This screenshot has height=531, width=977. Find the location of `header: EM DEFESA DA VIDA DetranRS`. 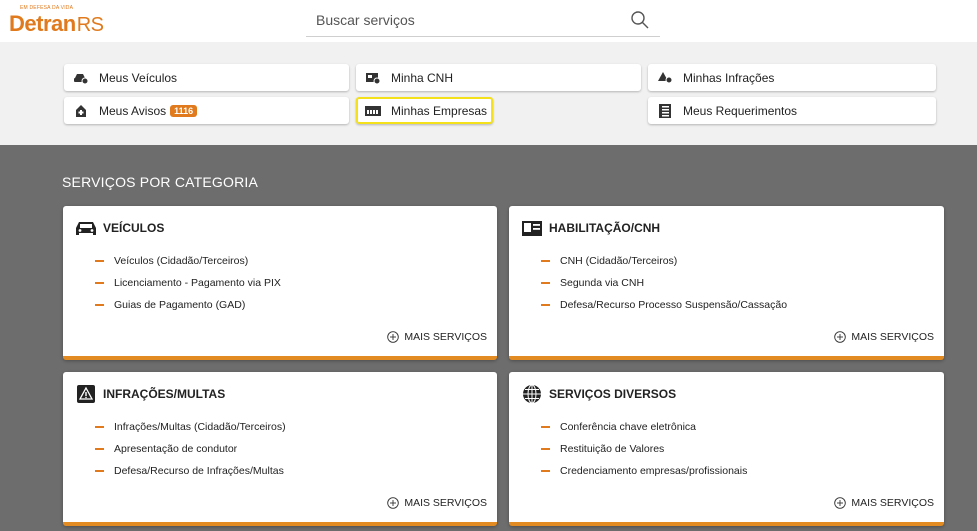

header: EM DEFESA DA VIDA DetranRS is located at coordinates (488, 21).